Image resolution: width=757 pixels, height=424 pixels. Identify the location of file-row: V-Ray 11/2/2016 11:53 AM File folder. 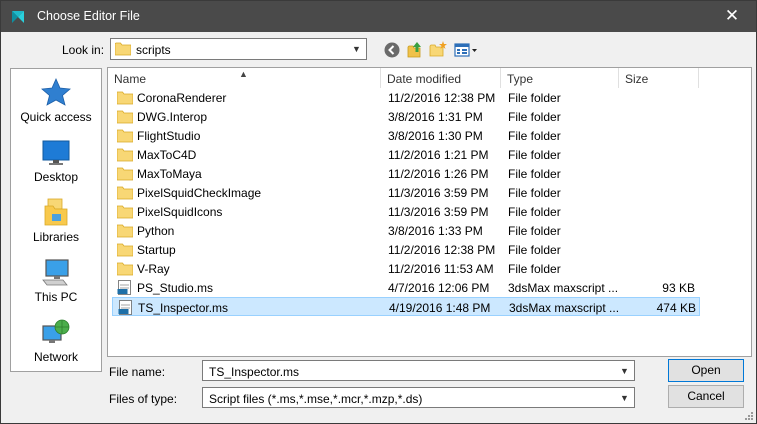
(406, 268).